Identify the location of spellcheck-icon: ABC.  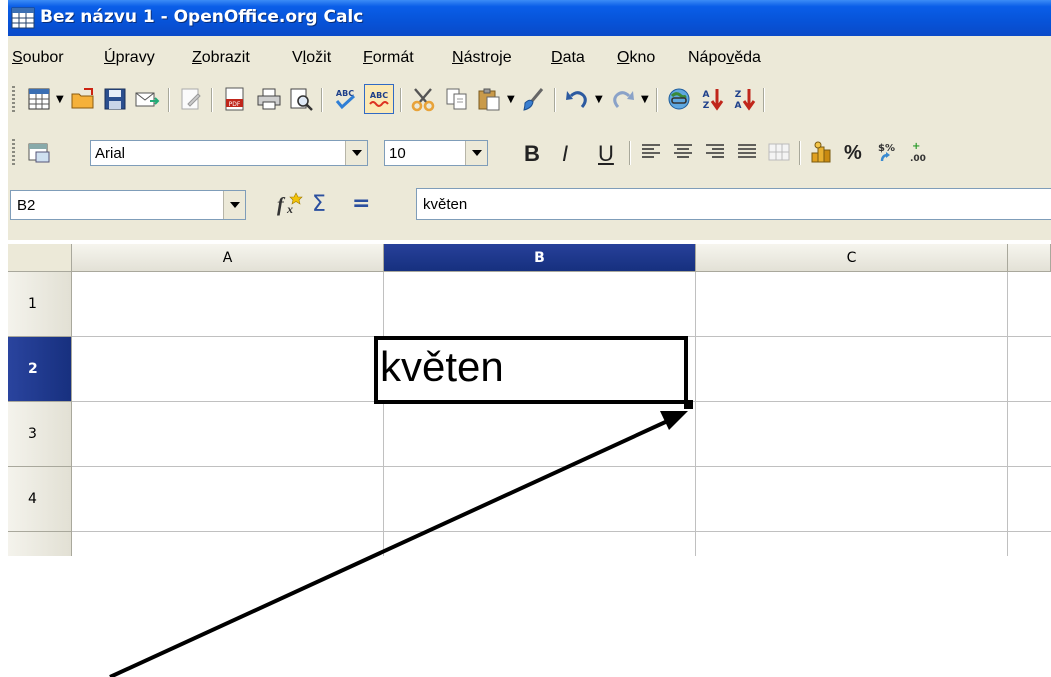
(345, 99).